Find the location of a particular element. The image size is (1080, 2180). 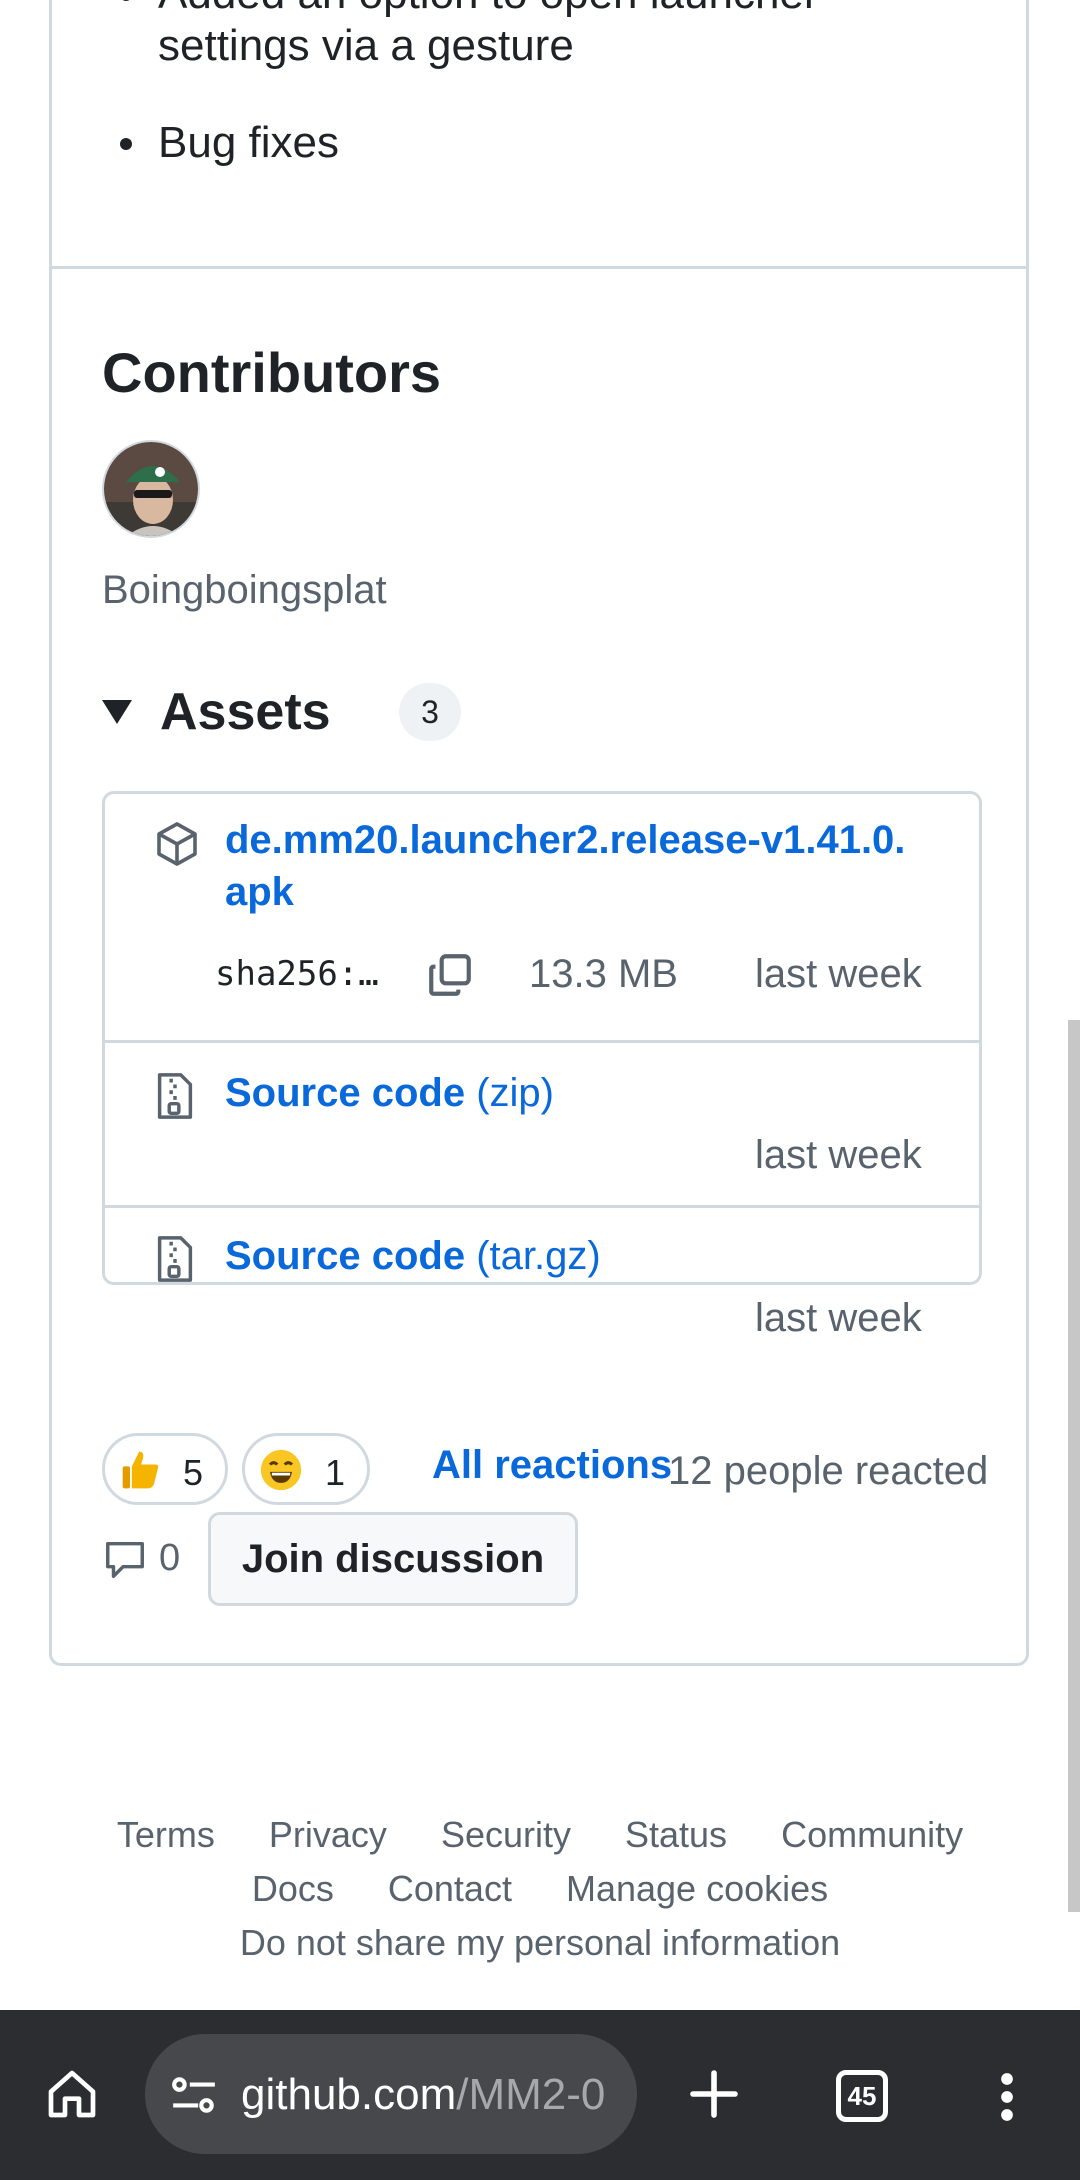

contributor-avatar is located at coordinates (151, 489).